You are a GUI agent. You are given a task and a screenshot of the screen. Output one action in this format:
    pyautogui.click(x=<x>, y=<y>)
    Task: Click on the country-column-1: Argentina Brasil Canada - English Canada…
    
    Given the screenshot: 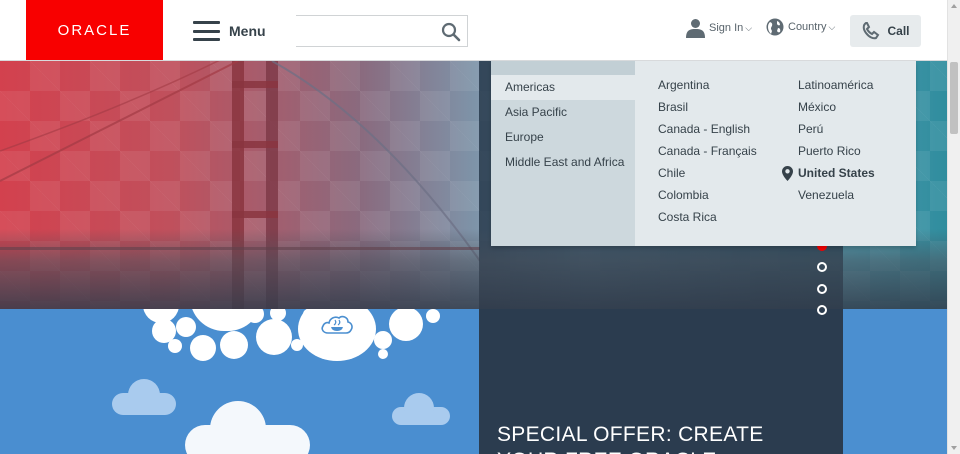 What is the action you would take?
    pyautogui.click(x=707, y=151)
    